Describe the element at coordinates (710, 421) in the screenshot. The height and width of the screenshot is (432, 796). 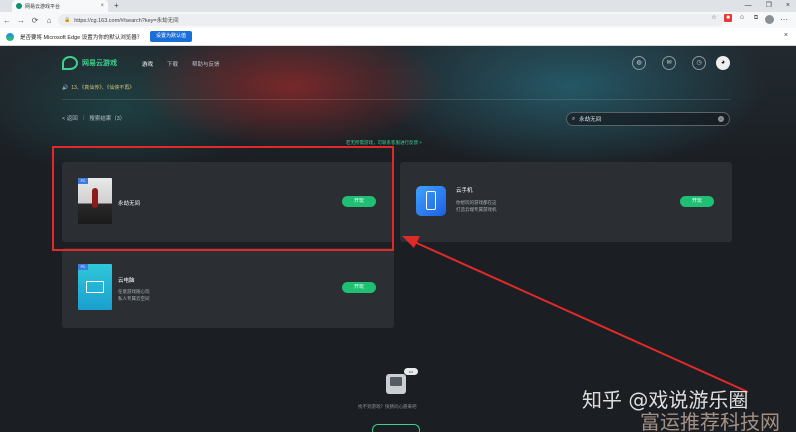
I see `watermark-secondary: 富运推荐科技网` at that location.